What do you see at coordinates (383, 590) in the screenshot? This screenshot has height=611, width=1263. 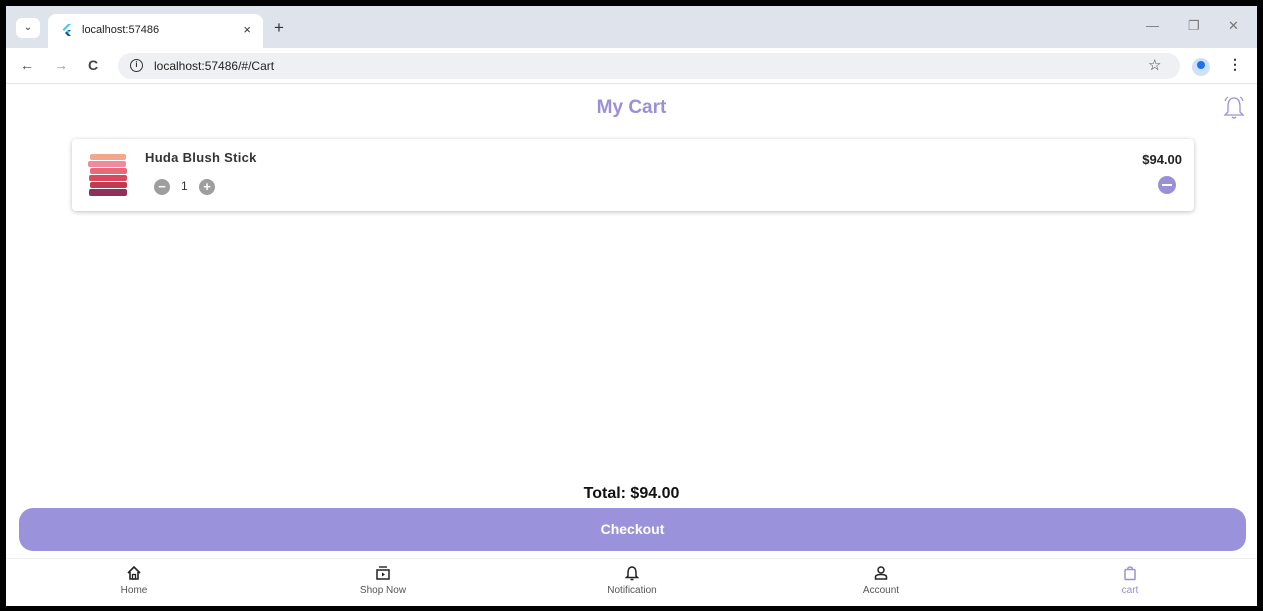 I see `nav-label-shop-now: Shop Now` at bounding box center [383, 590].